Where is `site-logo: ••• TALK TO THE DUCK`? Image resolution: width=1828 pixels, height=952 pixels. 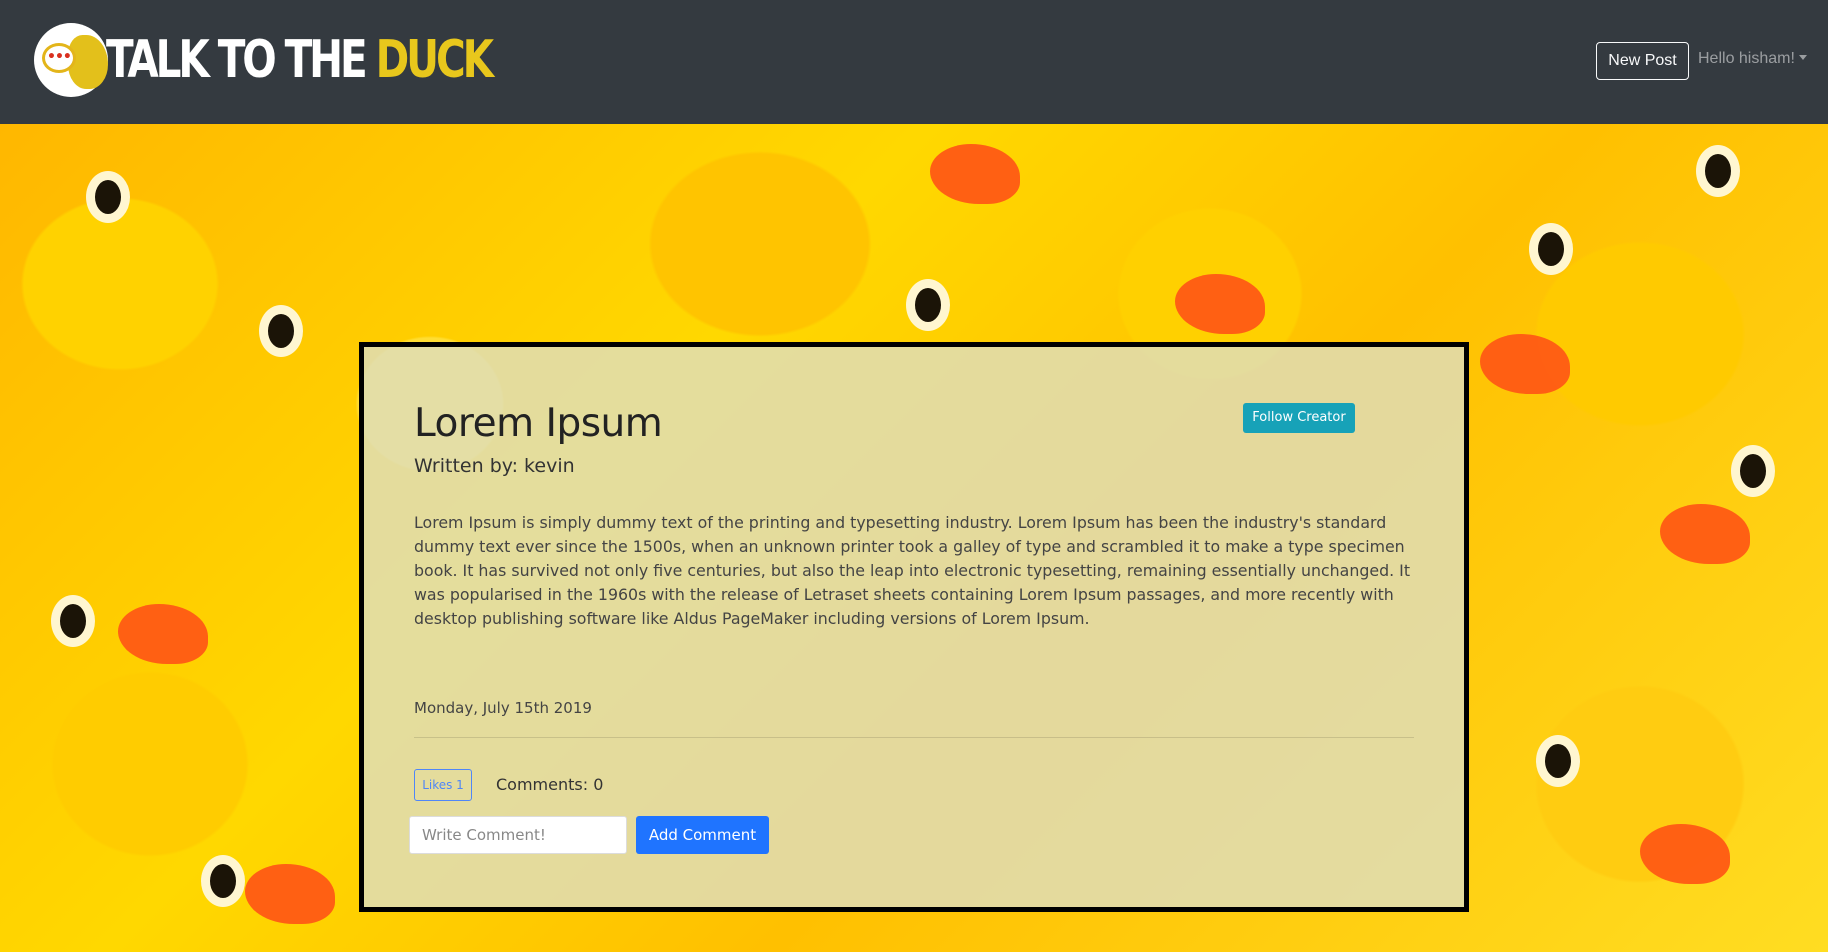 site-logo: ••• TALK TO THE DUCK is located at coordinates (316, 60).